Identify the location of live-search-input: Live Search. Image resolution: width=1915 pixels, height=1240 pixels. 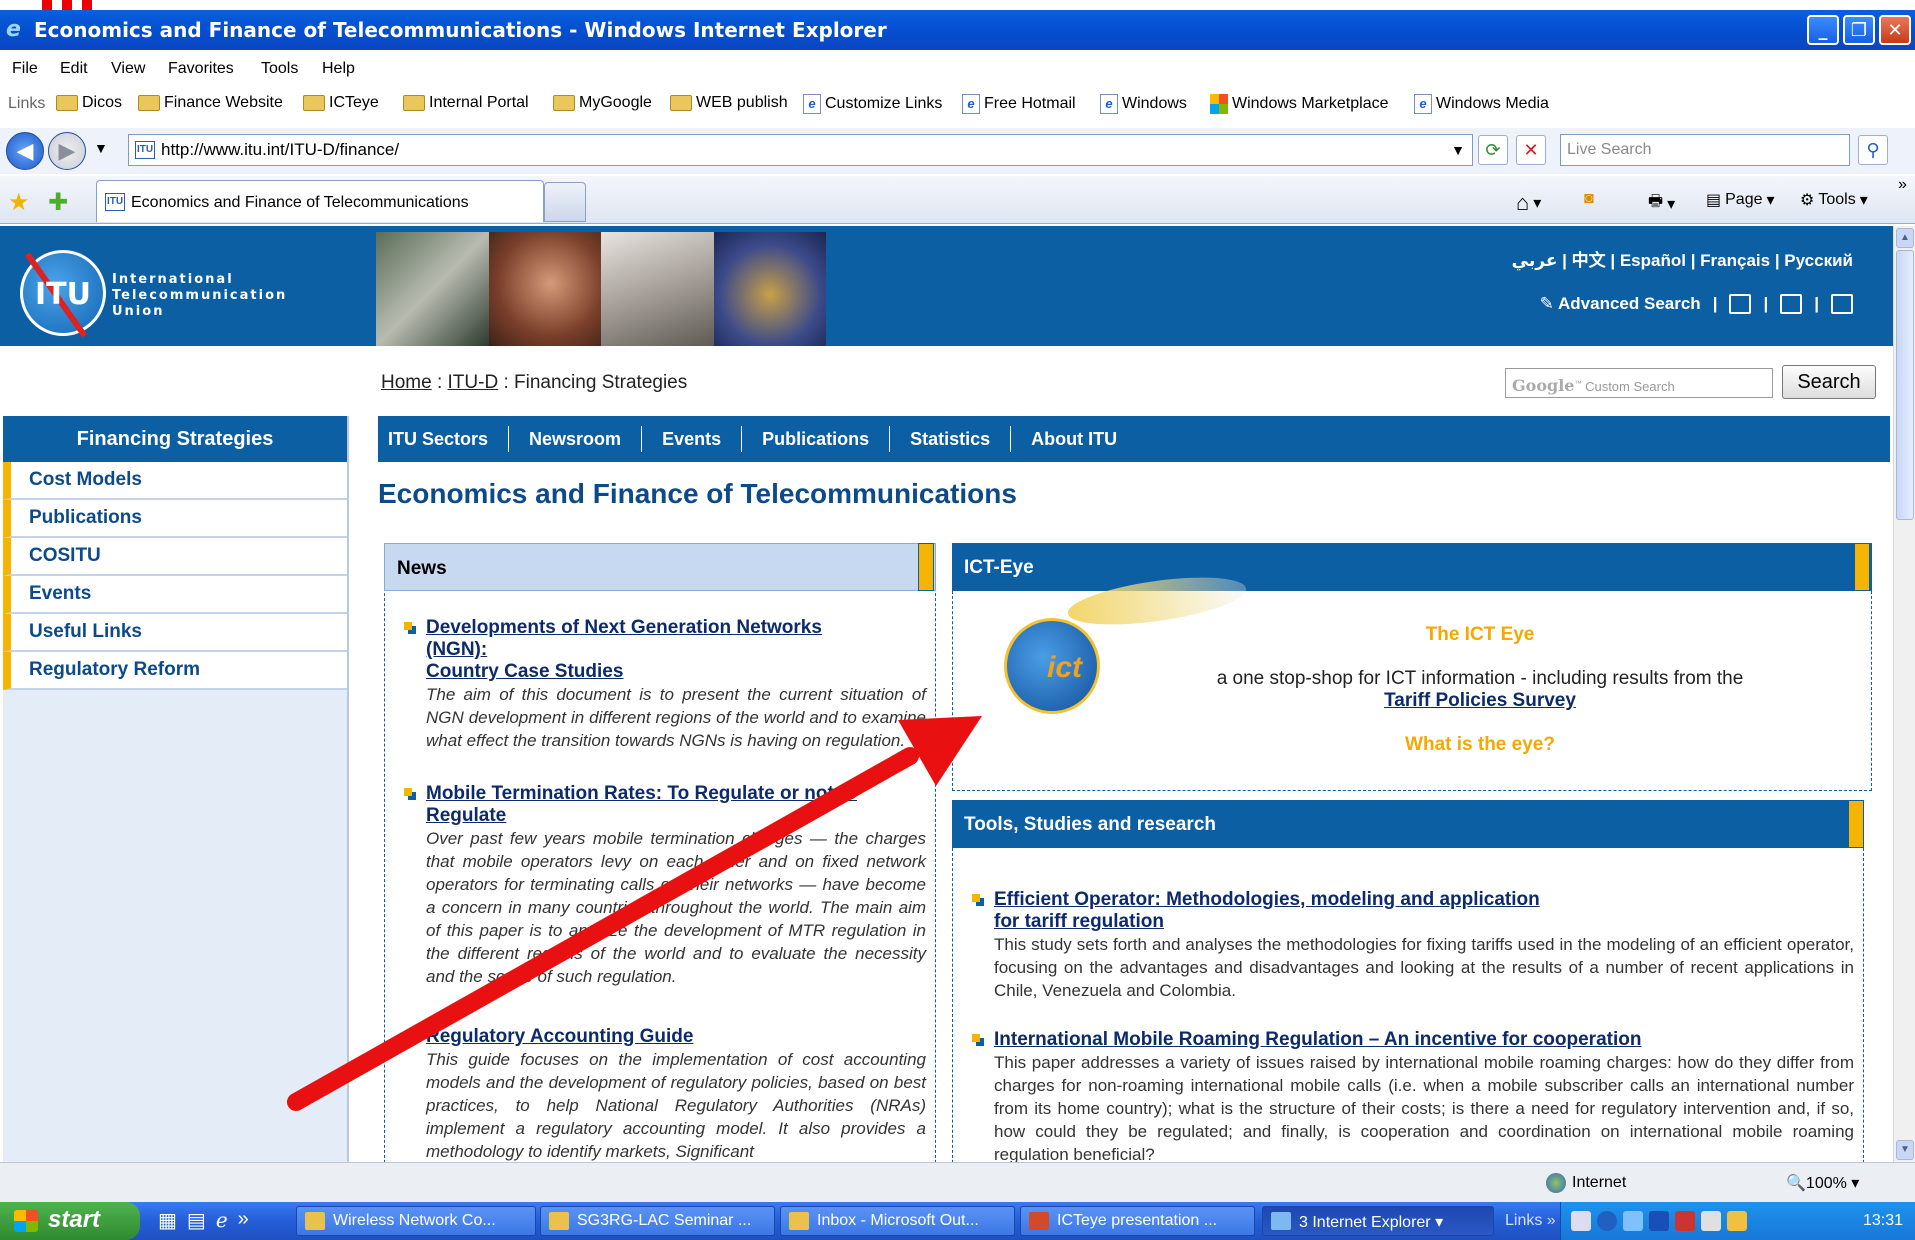
(1705, 150).